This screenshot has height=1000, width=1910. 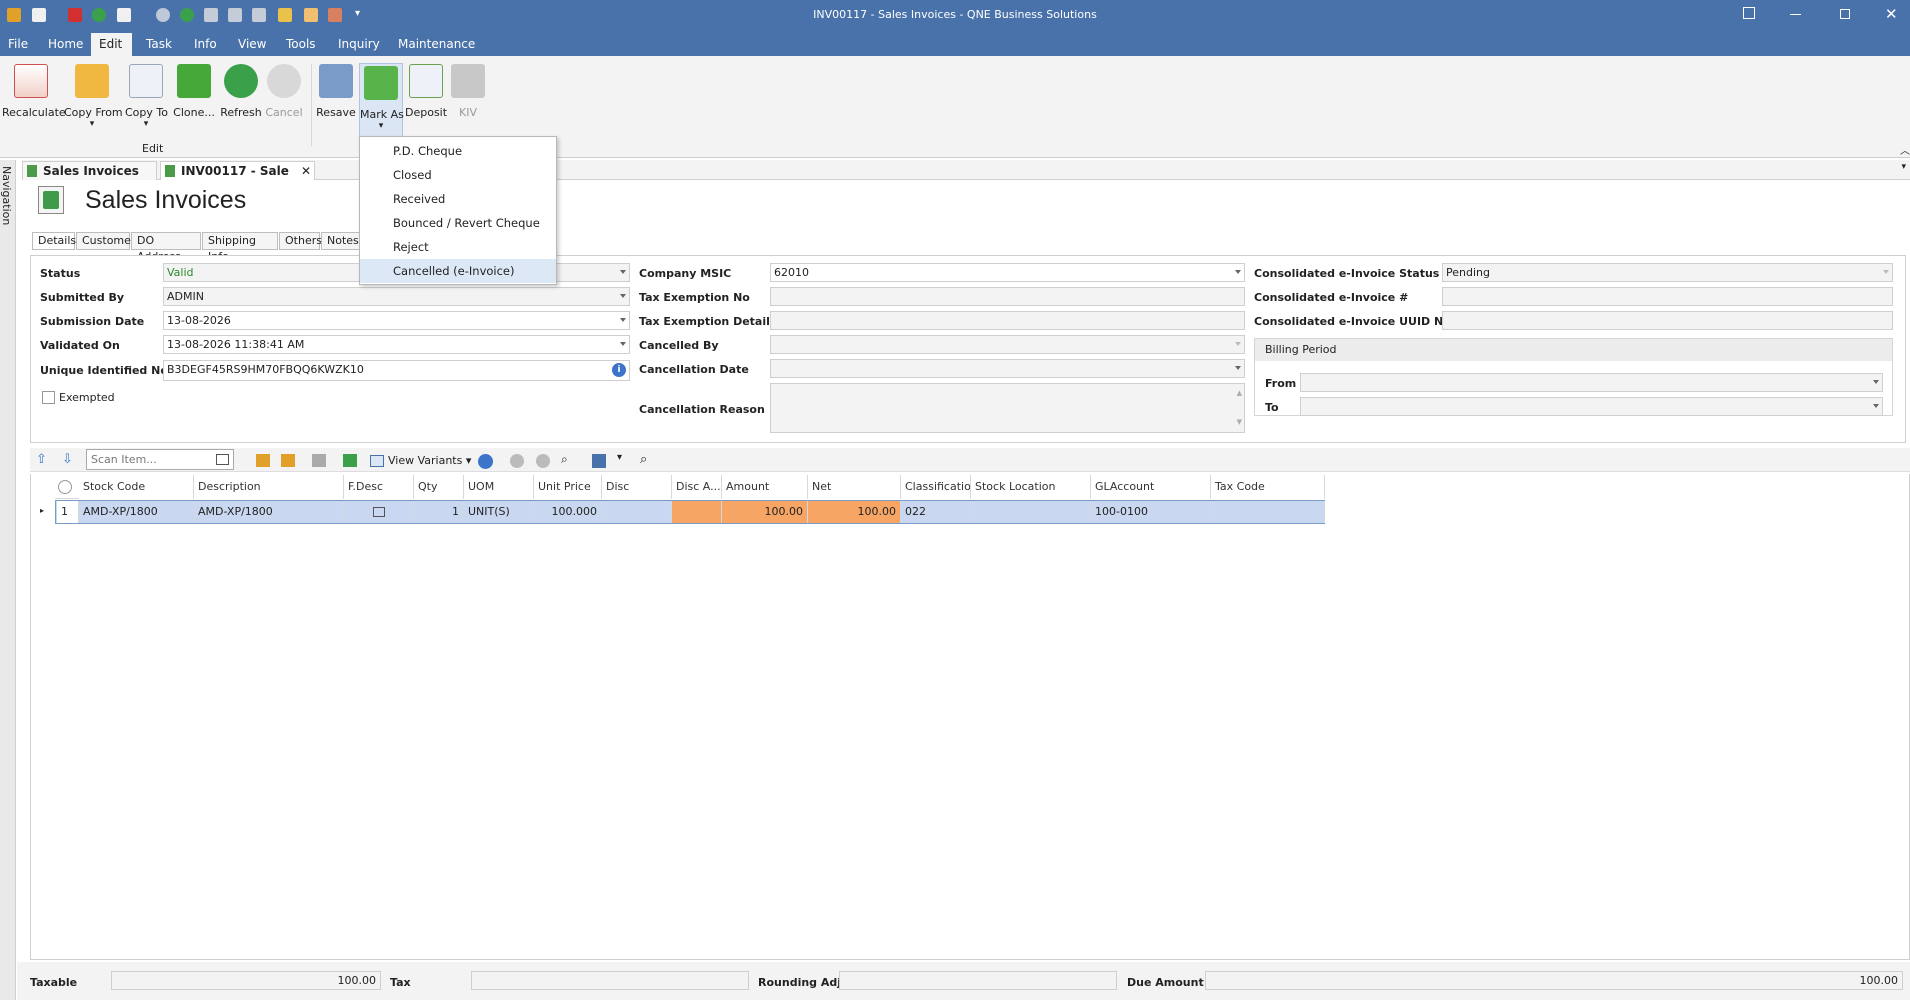 I want to click on tab-customer: Customer, so click(x=105, y=241).